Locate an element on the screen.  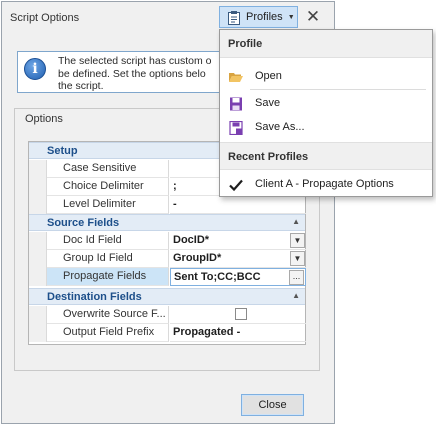
folder-open-icon is located at coordinates (236, 76).